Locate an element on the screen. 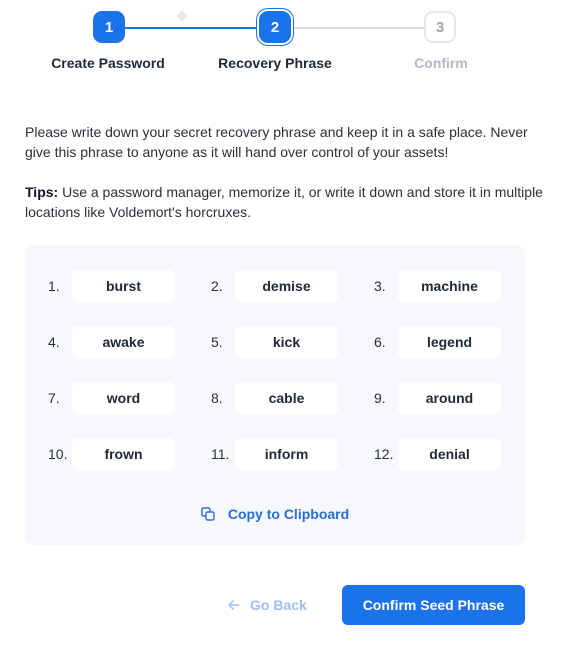  phrase-word-item: 10. frown is located at coordinates (106, 454).